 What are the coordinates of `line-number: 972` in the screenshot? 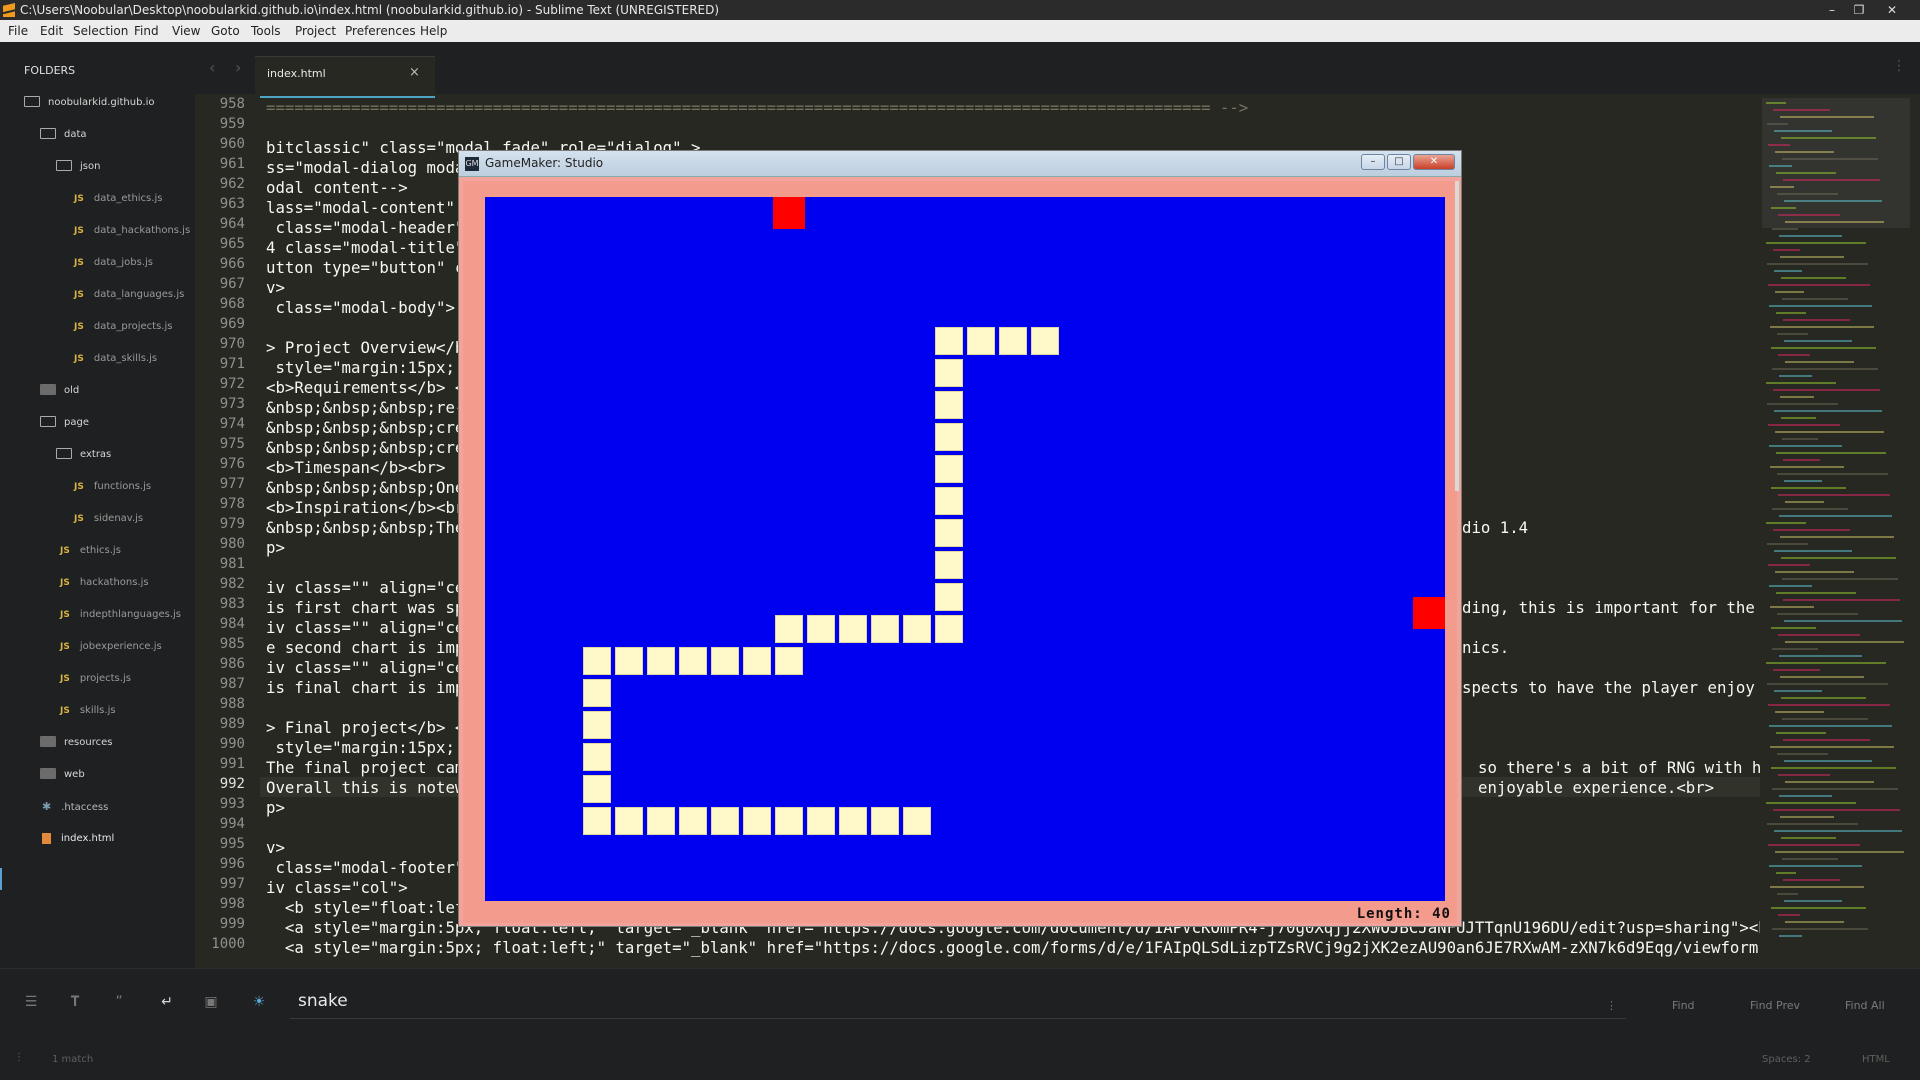 It's located at (232, 384).